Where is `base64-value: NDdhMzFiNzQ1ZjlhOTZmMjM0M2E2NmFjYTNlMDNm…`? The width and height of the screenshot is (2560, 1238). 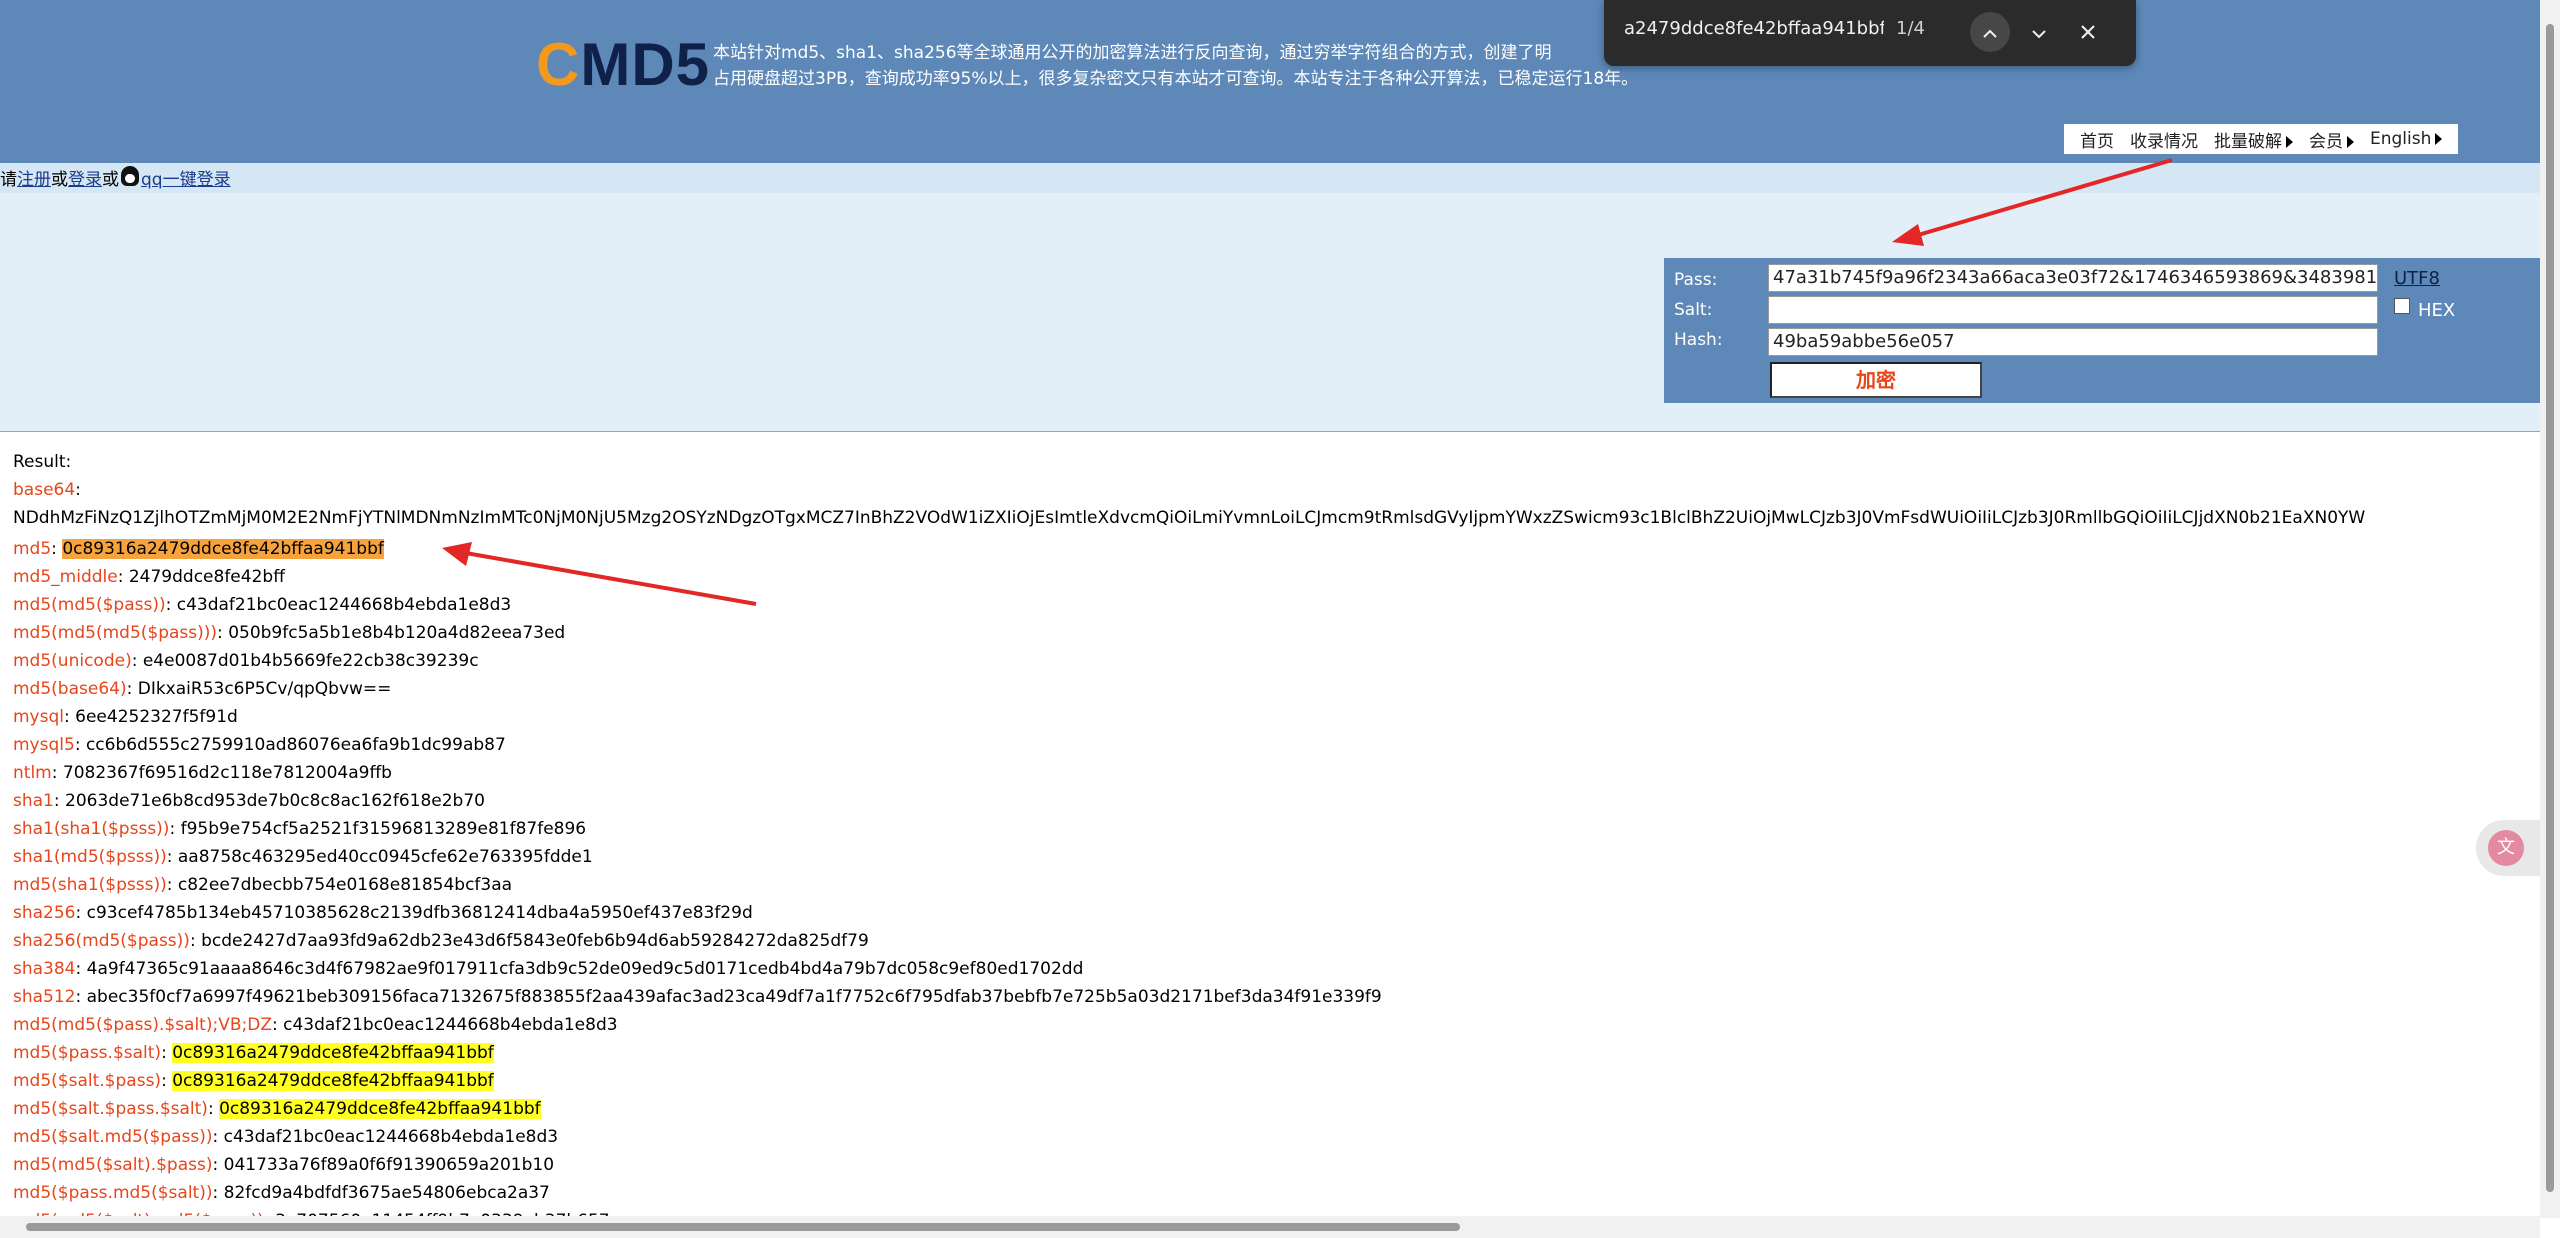 base64-value: NDdhMzFiNzQ1ZjlhOTZmMjM0M2E2NmFjYTNlMDNm… is located at coordinates (1189, 518).